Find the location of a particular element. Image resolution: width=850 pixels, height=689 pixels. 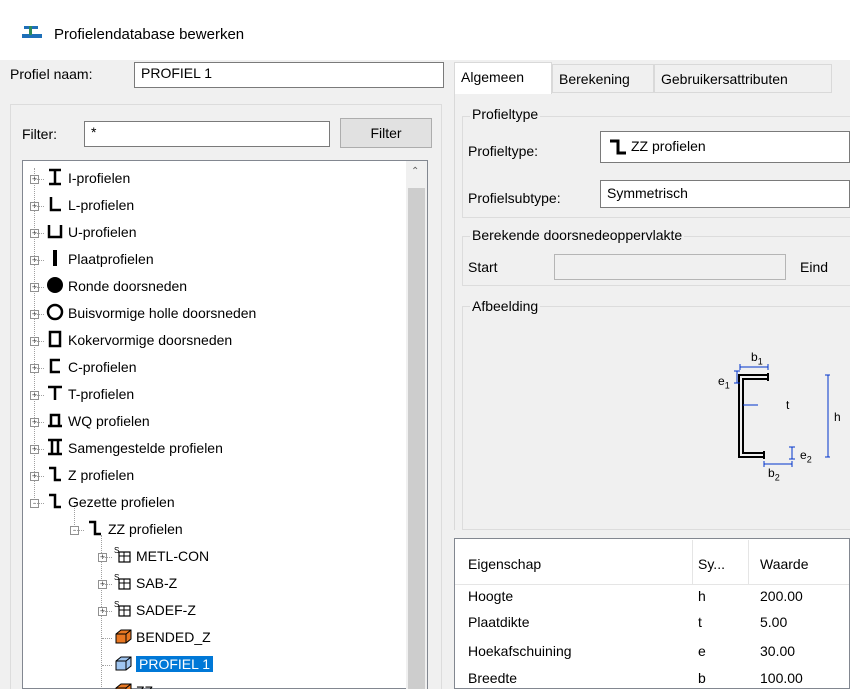

end-label: Eind is located at coordinates (814, 267).